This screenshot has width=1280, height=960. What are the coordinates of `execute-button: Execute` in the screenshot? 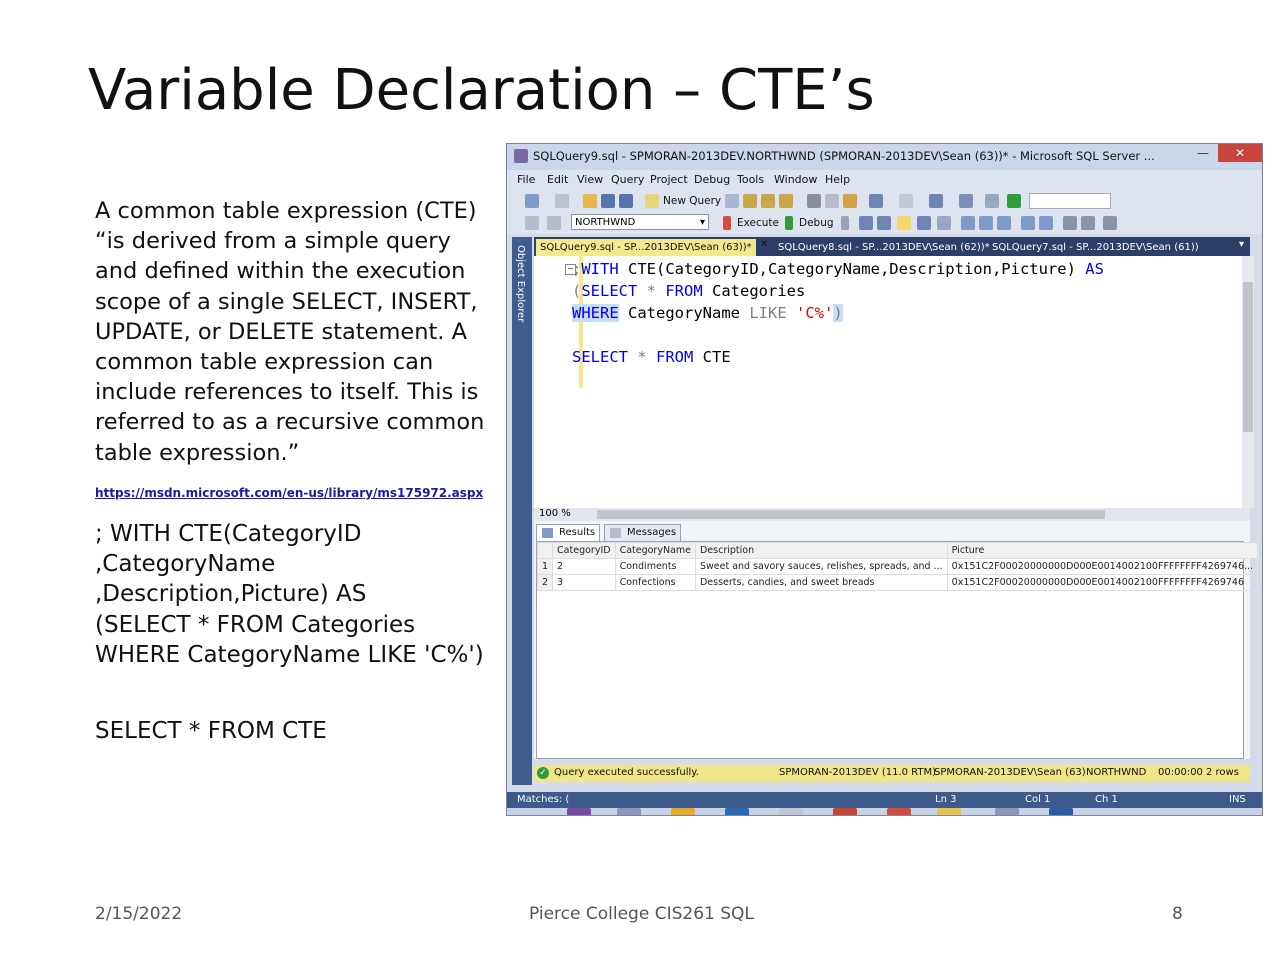 It's located at (758, 223).